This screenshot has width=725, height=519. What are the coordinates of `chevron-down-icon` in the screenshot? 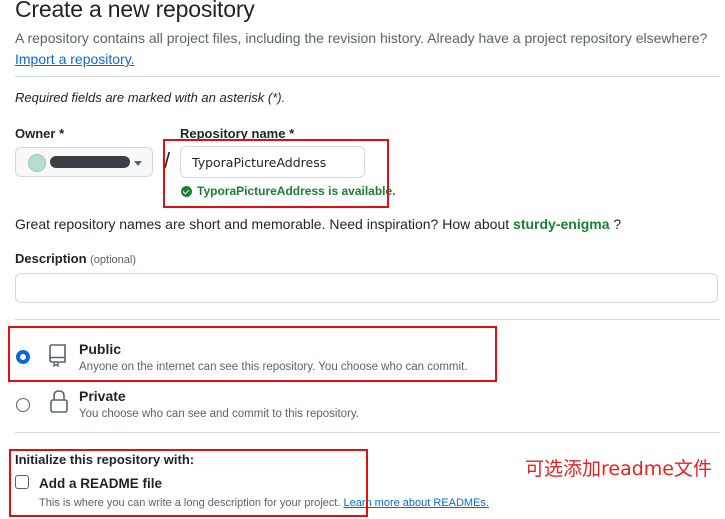 It's located at (138, 163).